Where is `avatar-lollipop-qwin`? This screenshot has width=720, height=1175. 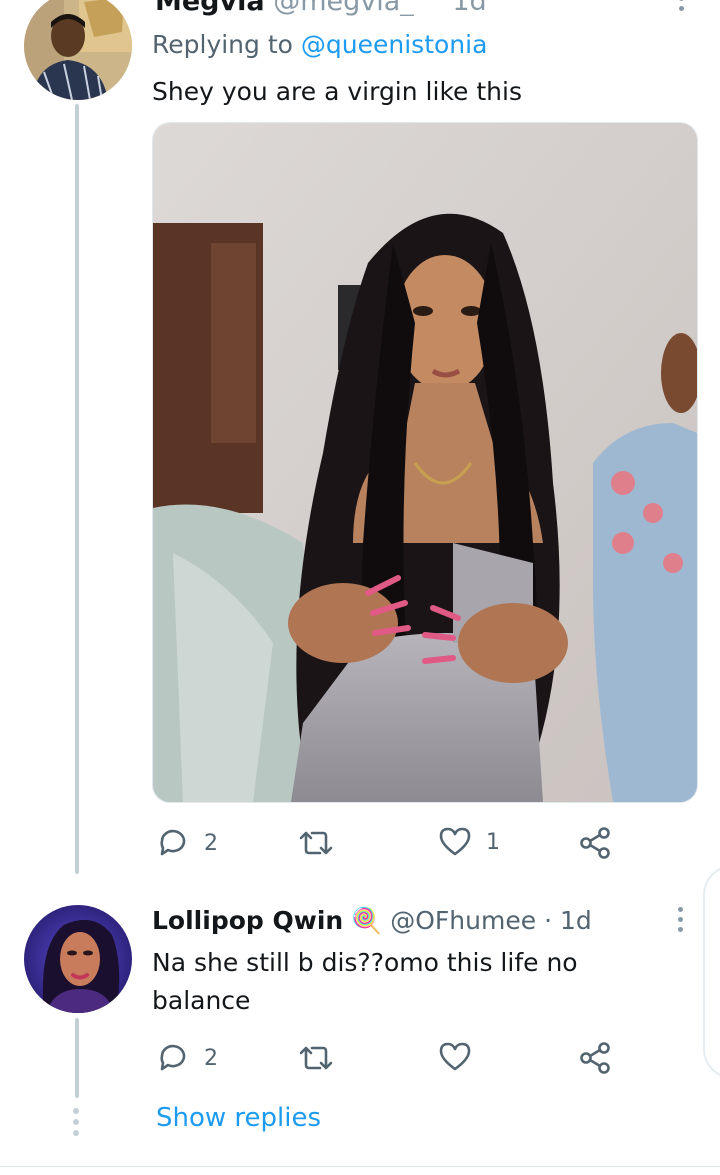
avatar-lollipop-qwin is located at coordinates (78, 959).